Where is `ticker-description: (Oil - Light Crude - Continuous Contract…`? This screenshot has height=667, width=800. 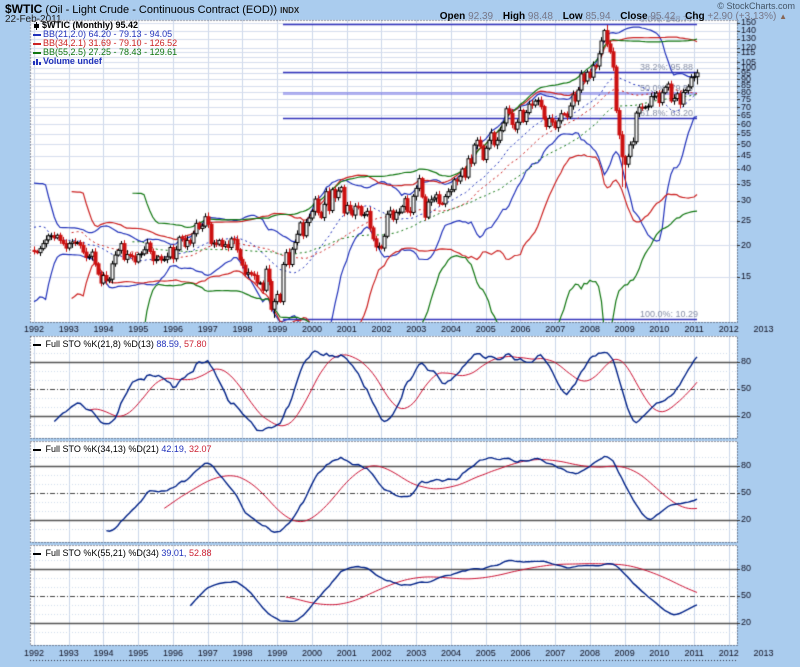
ticker-description: (Oil - Light Crude - Continuous Contract… is located at coordinates (161, 10).